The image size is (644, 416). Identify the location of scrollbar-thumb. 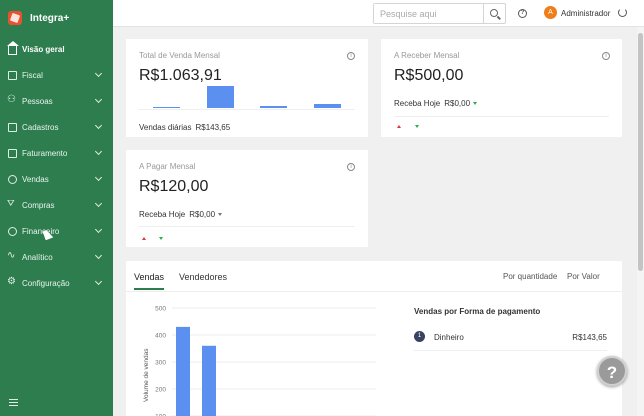
(640, 152).